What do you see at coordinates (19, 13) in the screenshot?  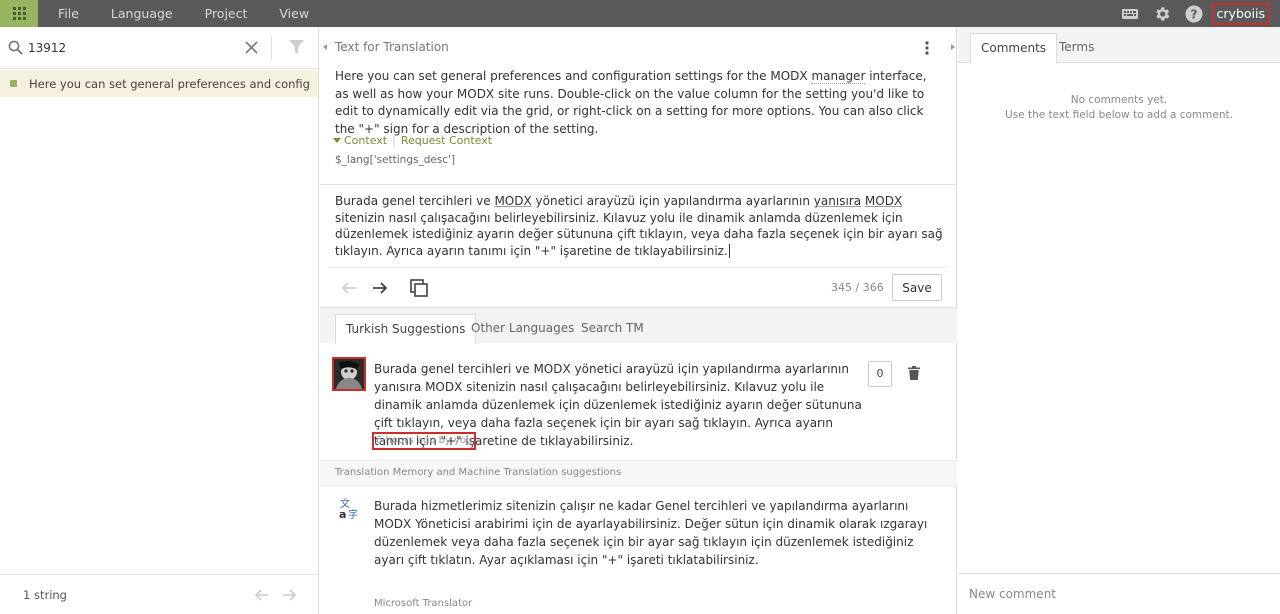 I see `apps-grid-icon` at bounding box center [19, 13].